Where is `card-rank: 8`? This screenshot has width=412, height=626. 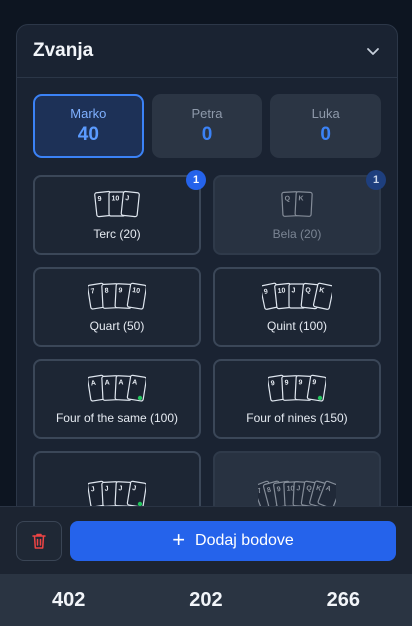
card-rank: 8 is located at coordinates (106, 291).